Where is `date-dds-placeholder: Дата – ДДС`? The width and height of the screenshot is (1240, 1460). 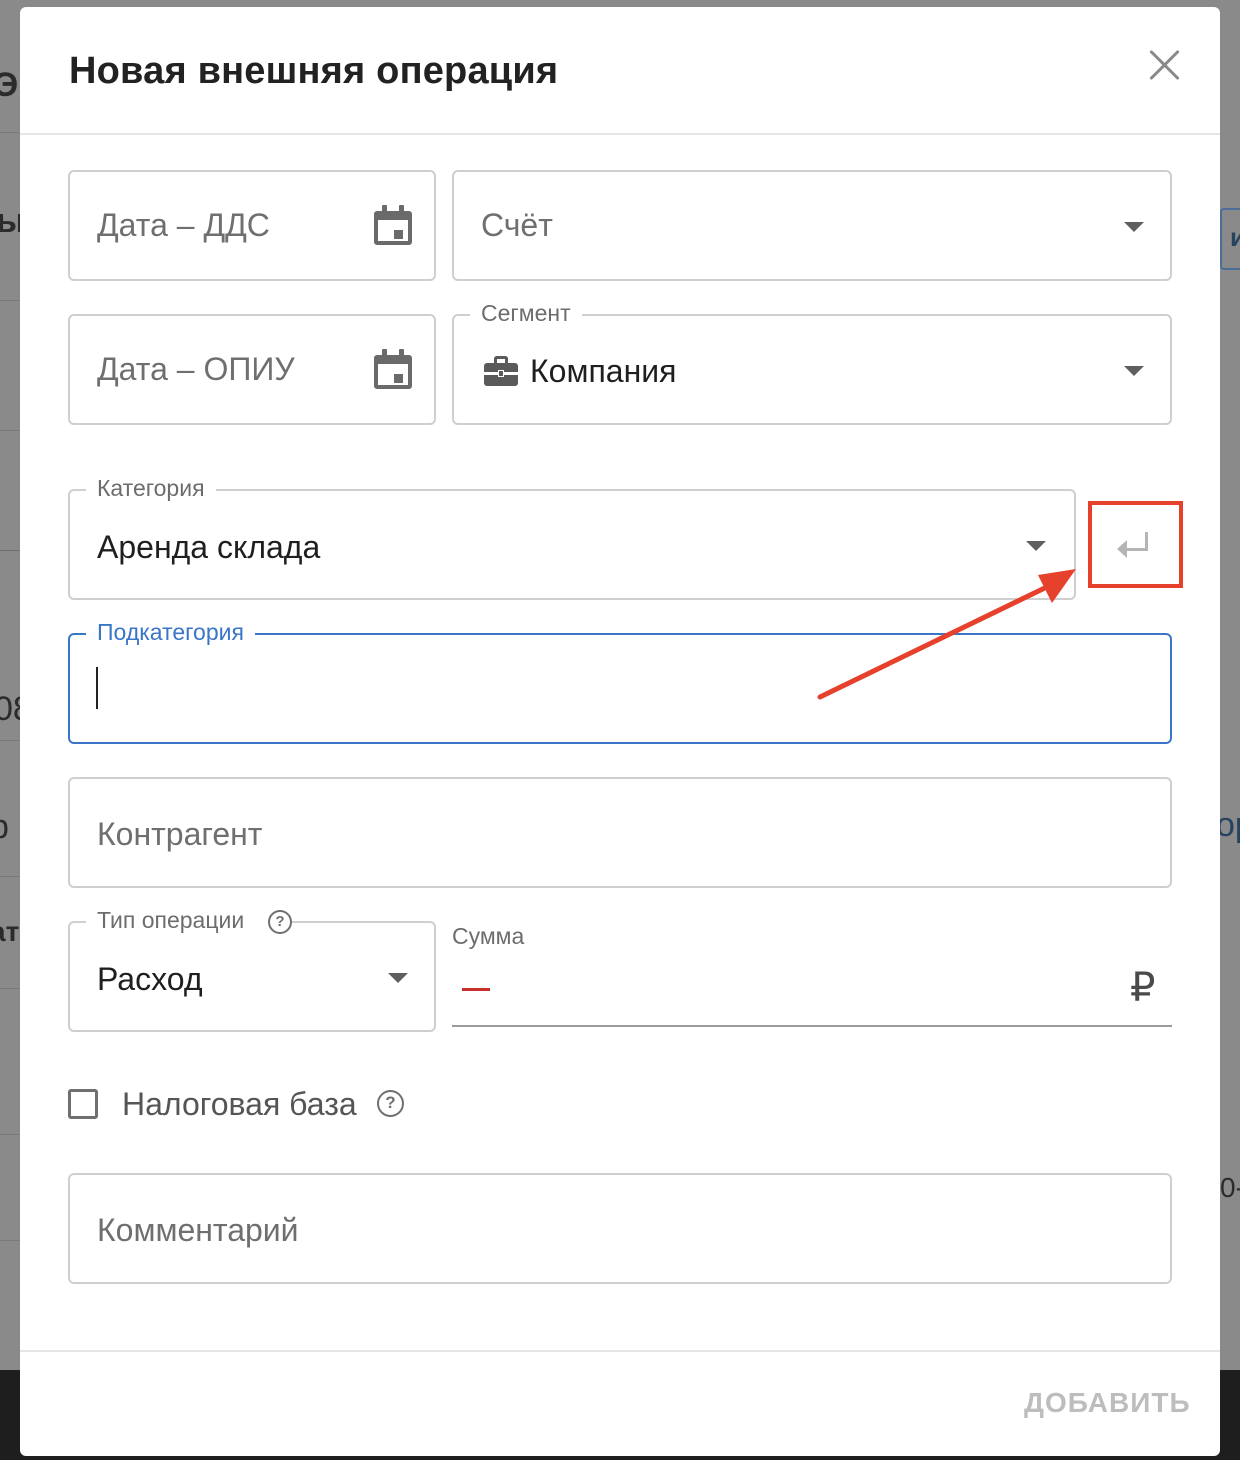 date-dds-placeholder: Дата – ДДС is located at coordinates (183, 225).